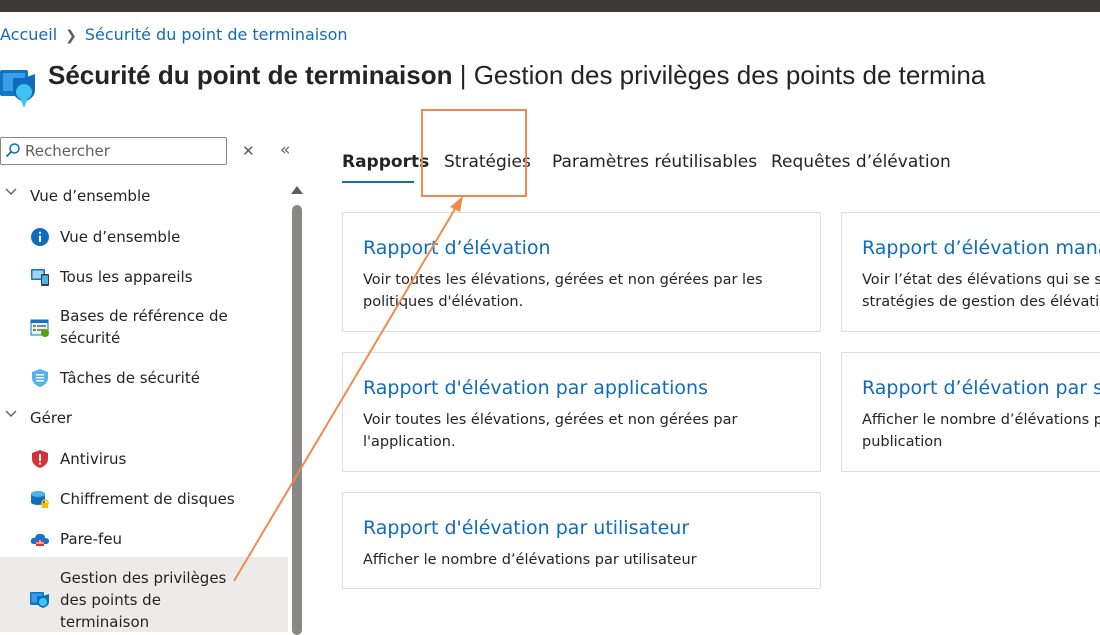 This screenshot has width=1100, height=635. Describe the element at coordinates (297, 420) in the screenshot. I see `sidebar-scrollbar-thumb` at that location.